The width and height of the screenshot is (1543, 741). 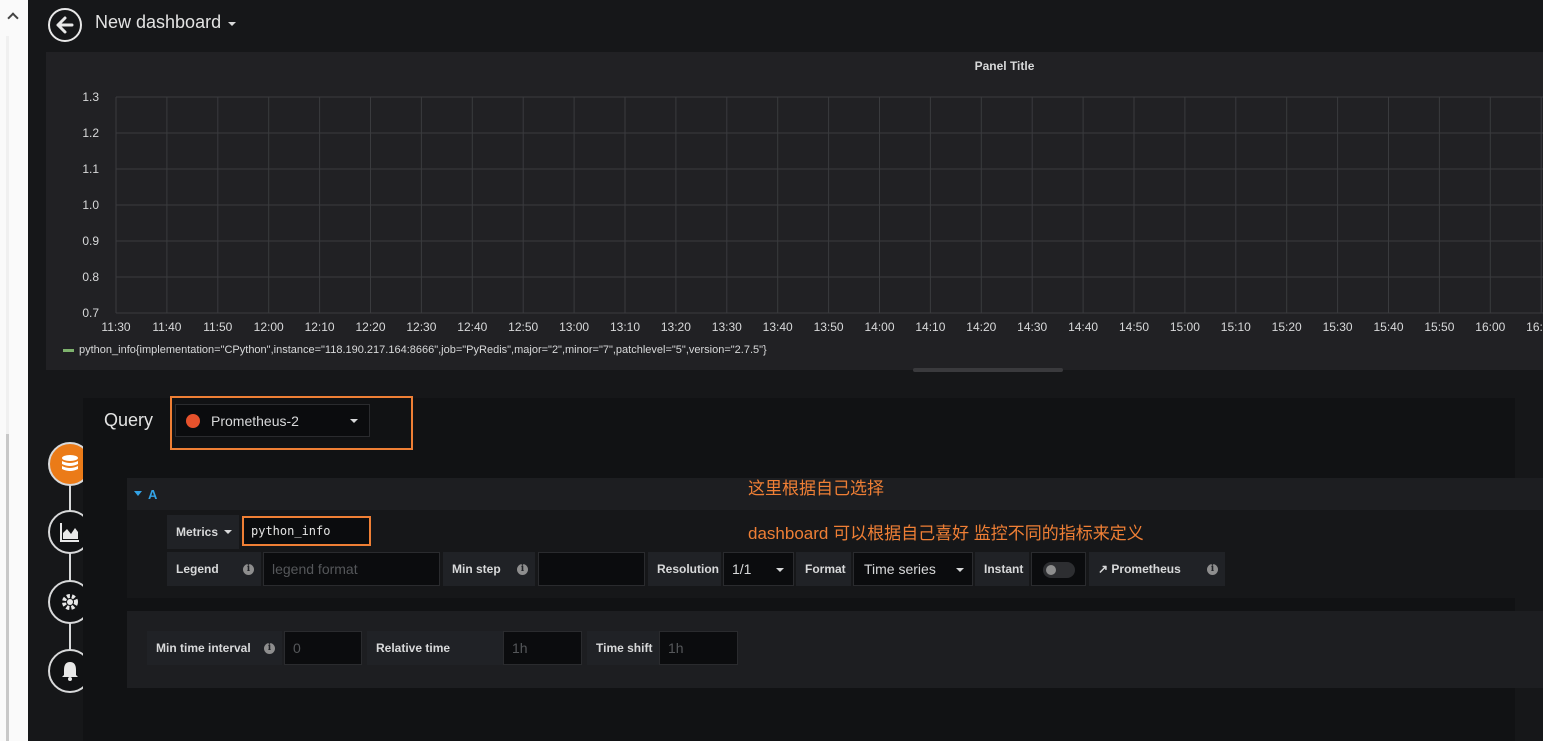 What do you see at coordinates (90, 205) in the screenshot?
I see `y-tick-label: 1.0` at bounding box center [90, 205].